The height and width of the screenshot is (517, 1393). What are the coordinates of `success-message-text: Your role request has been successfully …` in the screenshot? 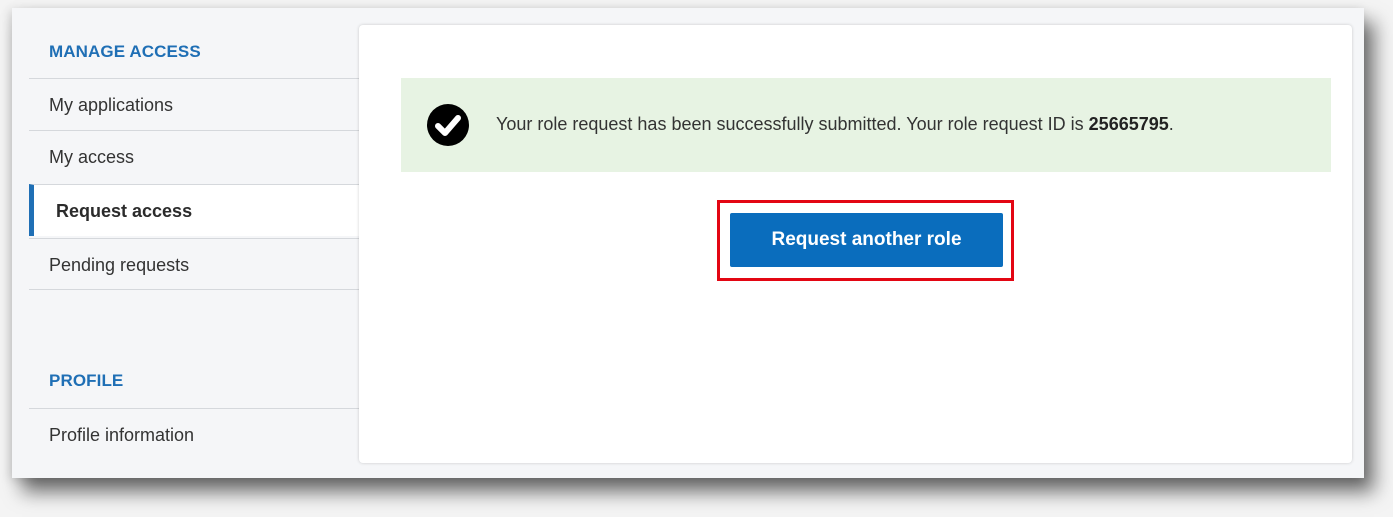 It's located at (792, 124).